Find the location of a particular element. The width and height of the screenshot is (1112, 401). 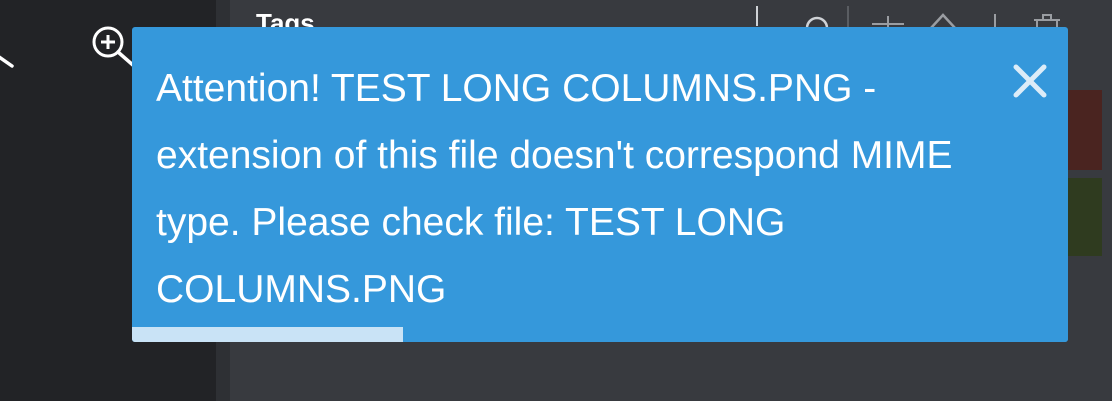

toolbar-divider is located at coordinates (848, 17).